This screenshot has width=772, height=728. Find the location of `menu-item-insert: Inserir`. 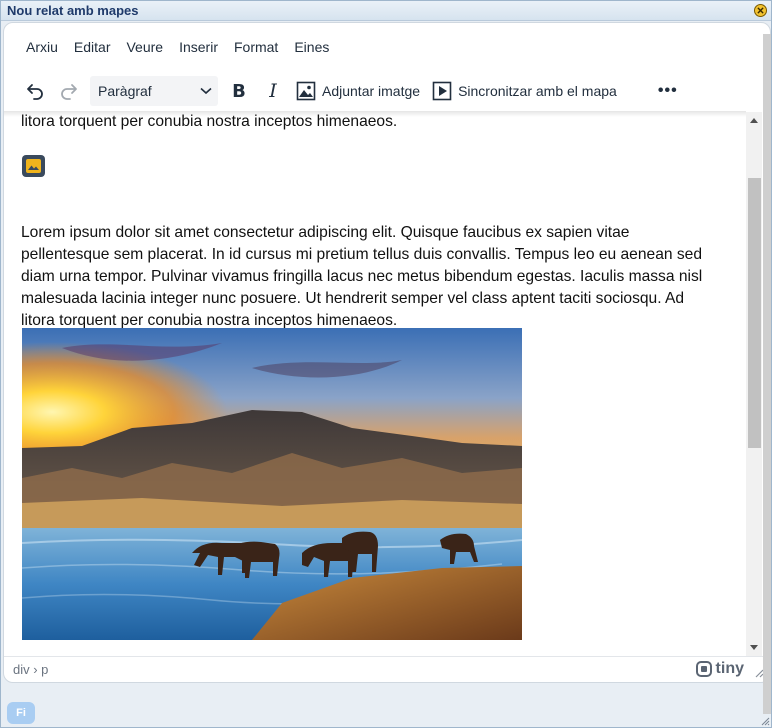

menu-item-insert: Inserir is located at coordinates (198, 47).